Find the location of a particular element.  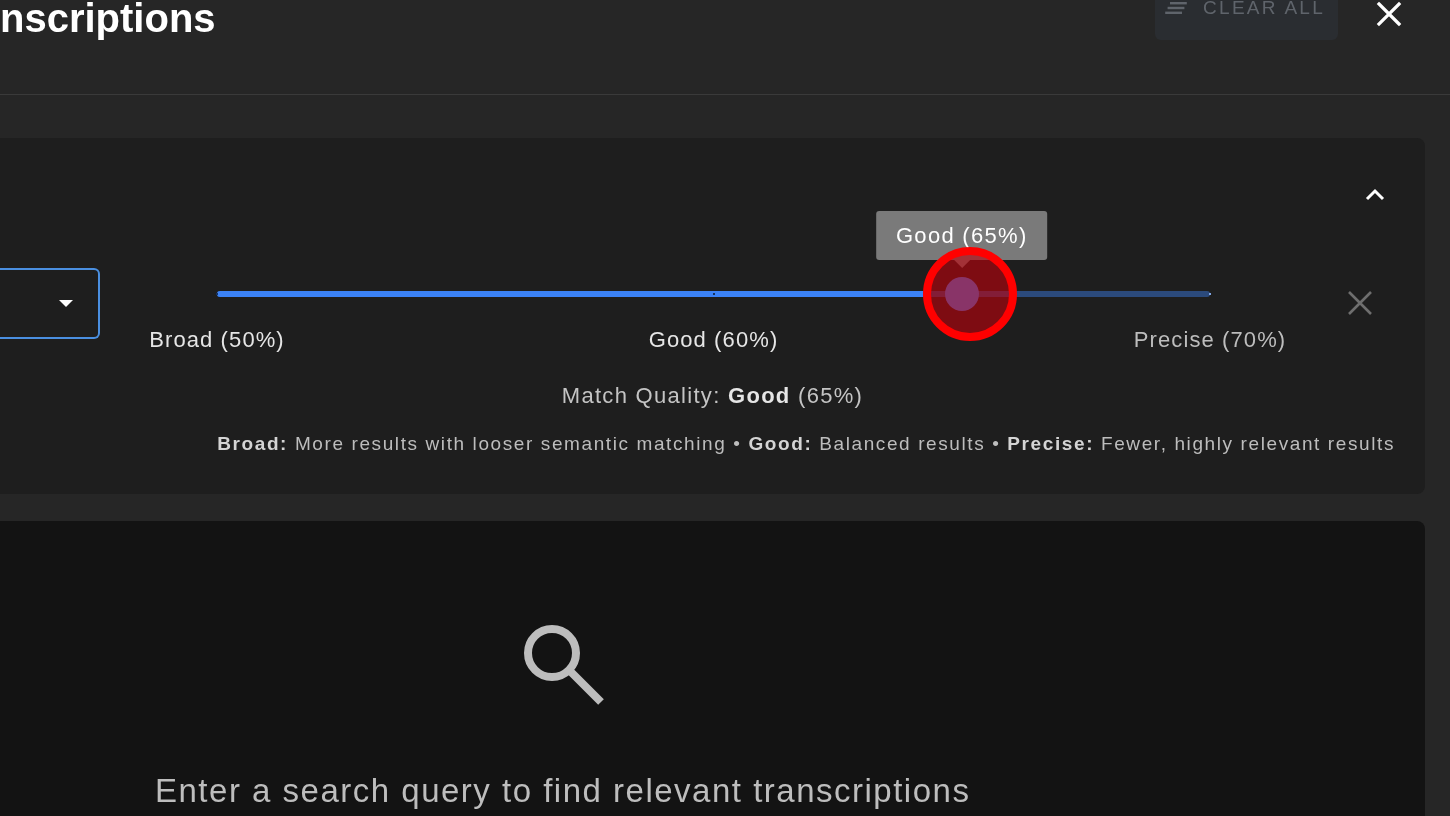

dropdown-field is located at coordinates (50, 303).